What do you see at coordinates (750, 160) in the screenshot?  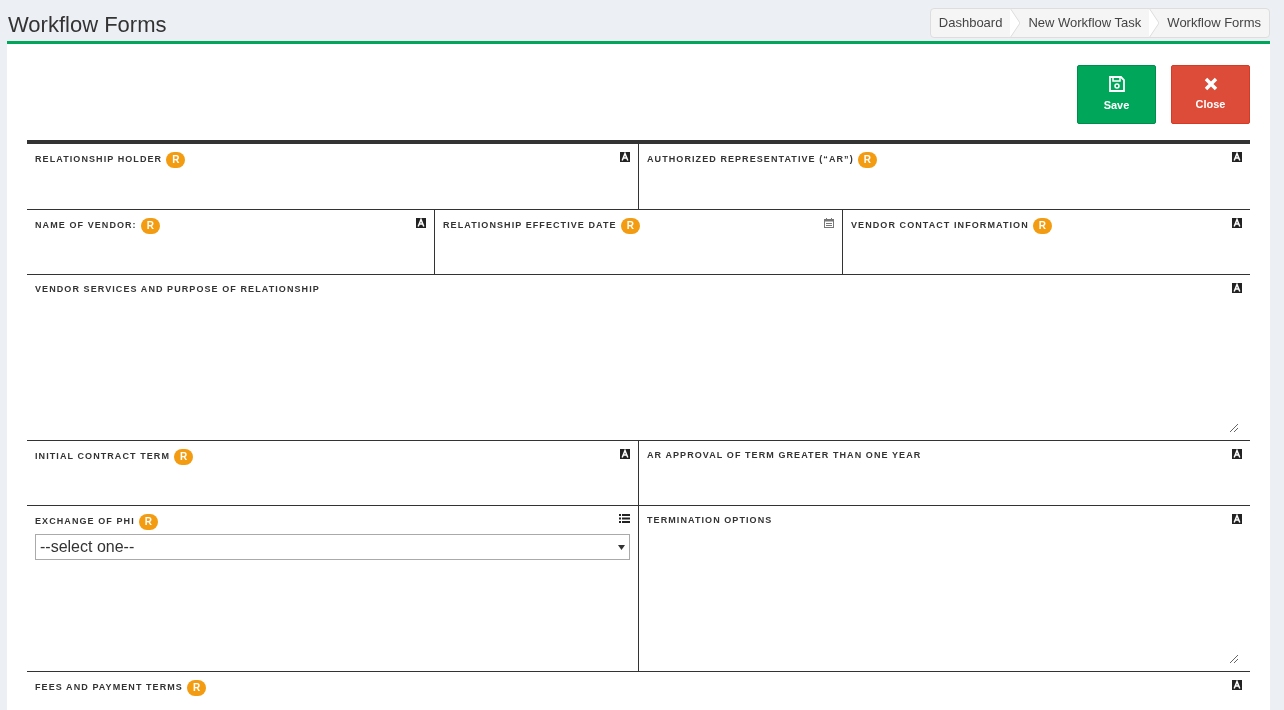 I see `field-label: AUTHORIZED REPRESENTATIVE (“AR”)` at bounding box center [750, 160].